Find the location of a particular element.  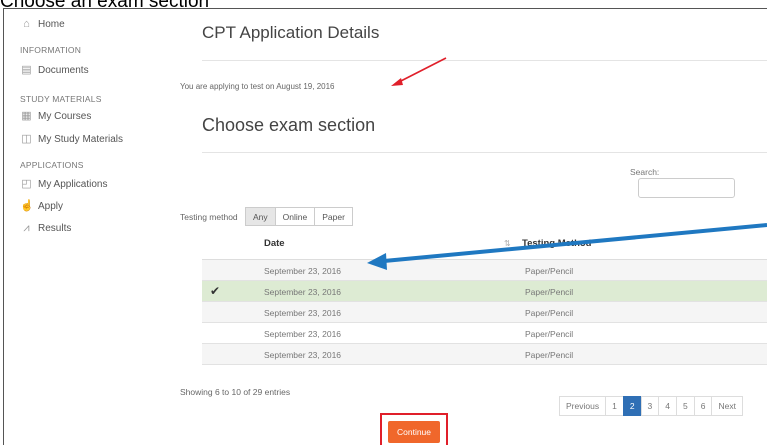

applications-icon: ◰ is located at coordinates (26, 184).